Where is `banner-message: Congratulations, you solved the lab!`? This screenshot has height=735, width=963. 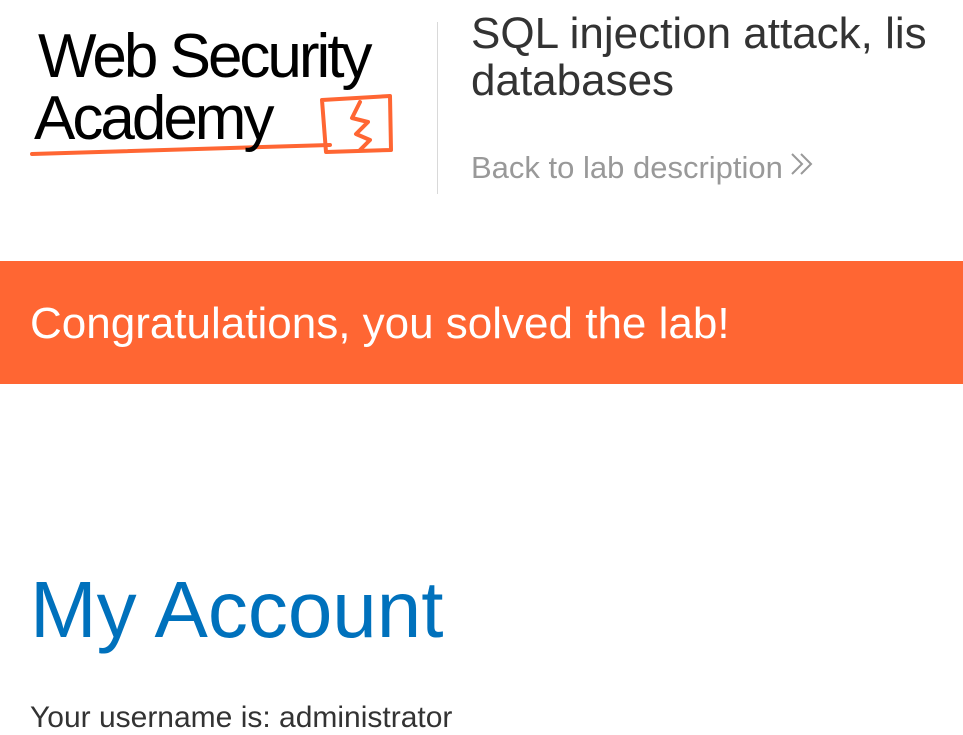
banner-message: Congratulations, you solved the lab! is located at coordinates (380, 323).